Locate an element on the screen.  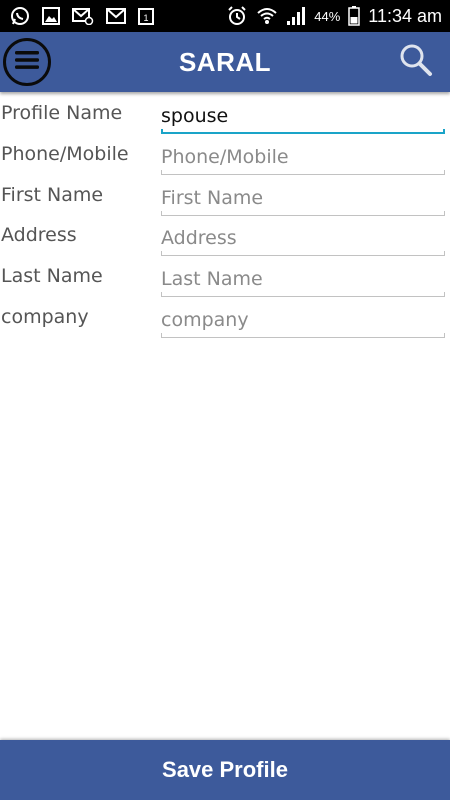
menu-icon is located at coordinates (27, 62).